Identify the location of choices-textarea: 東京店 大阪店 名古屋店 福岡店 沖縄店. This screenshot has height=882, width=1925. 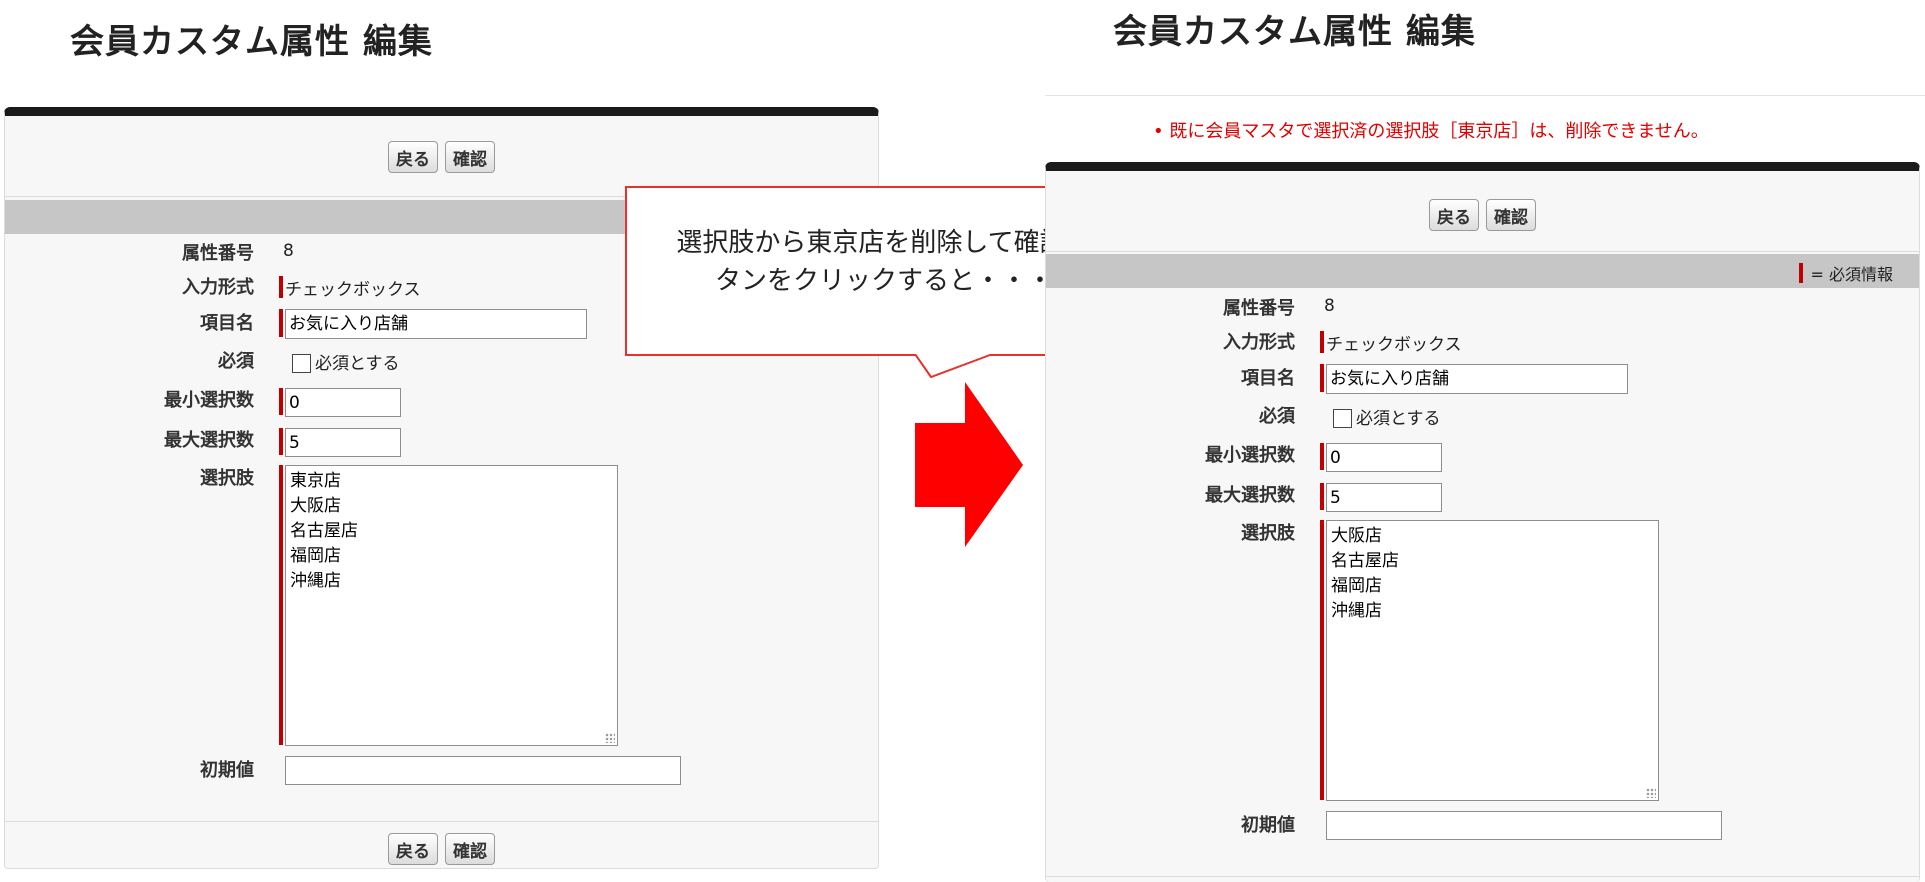
(451, 605).